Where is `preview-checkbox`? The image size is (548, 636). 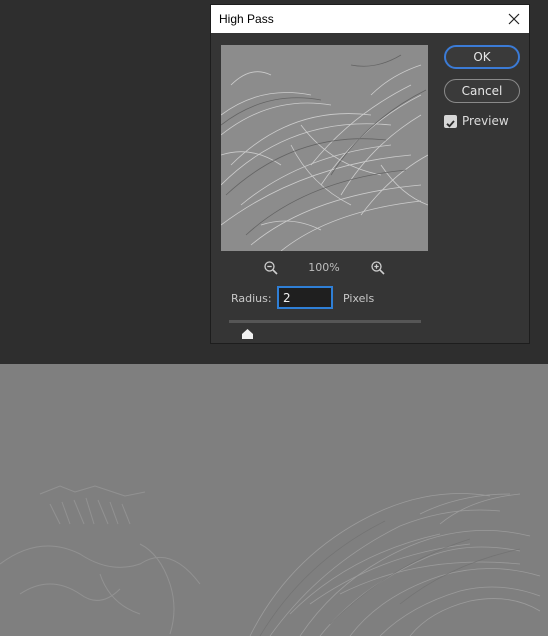 preview-checkbox is located at coordinates (450, 121).